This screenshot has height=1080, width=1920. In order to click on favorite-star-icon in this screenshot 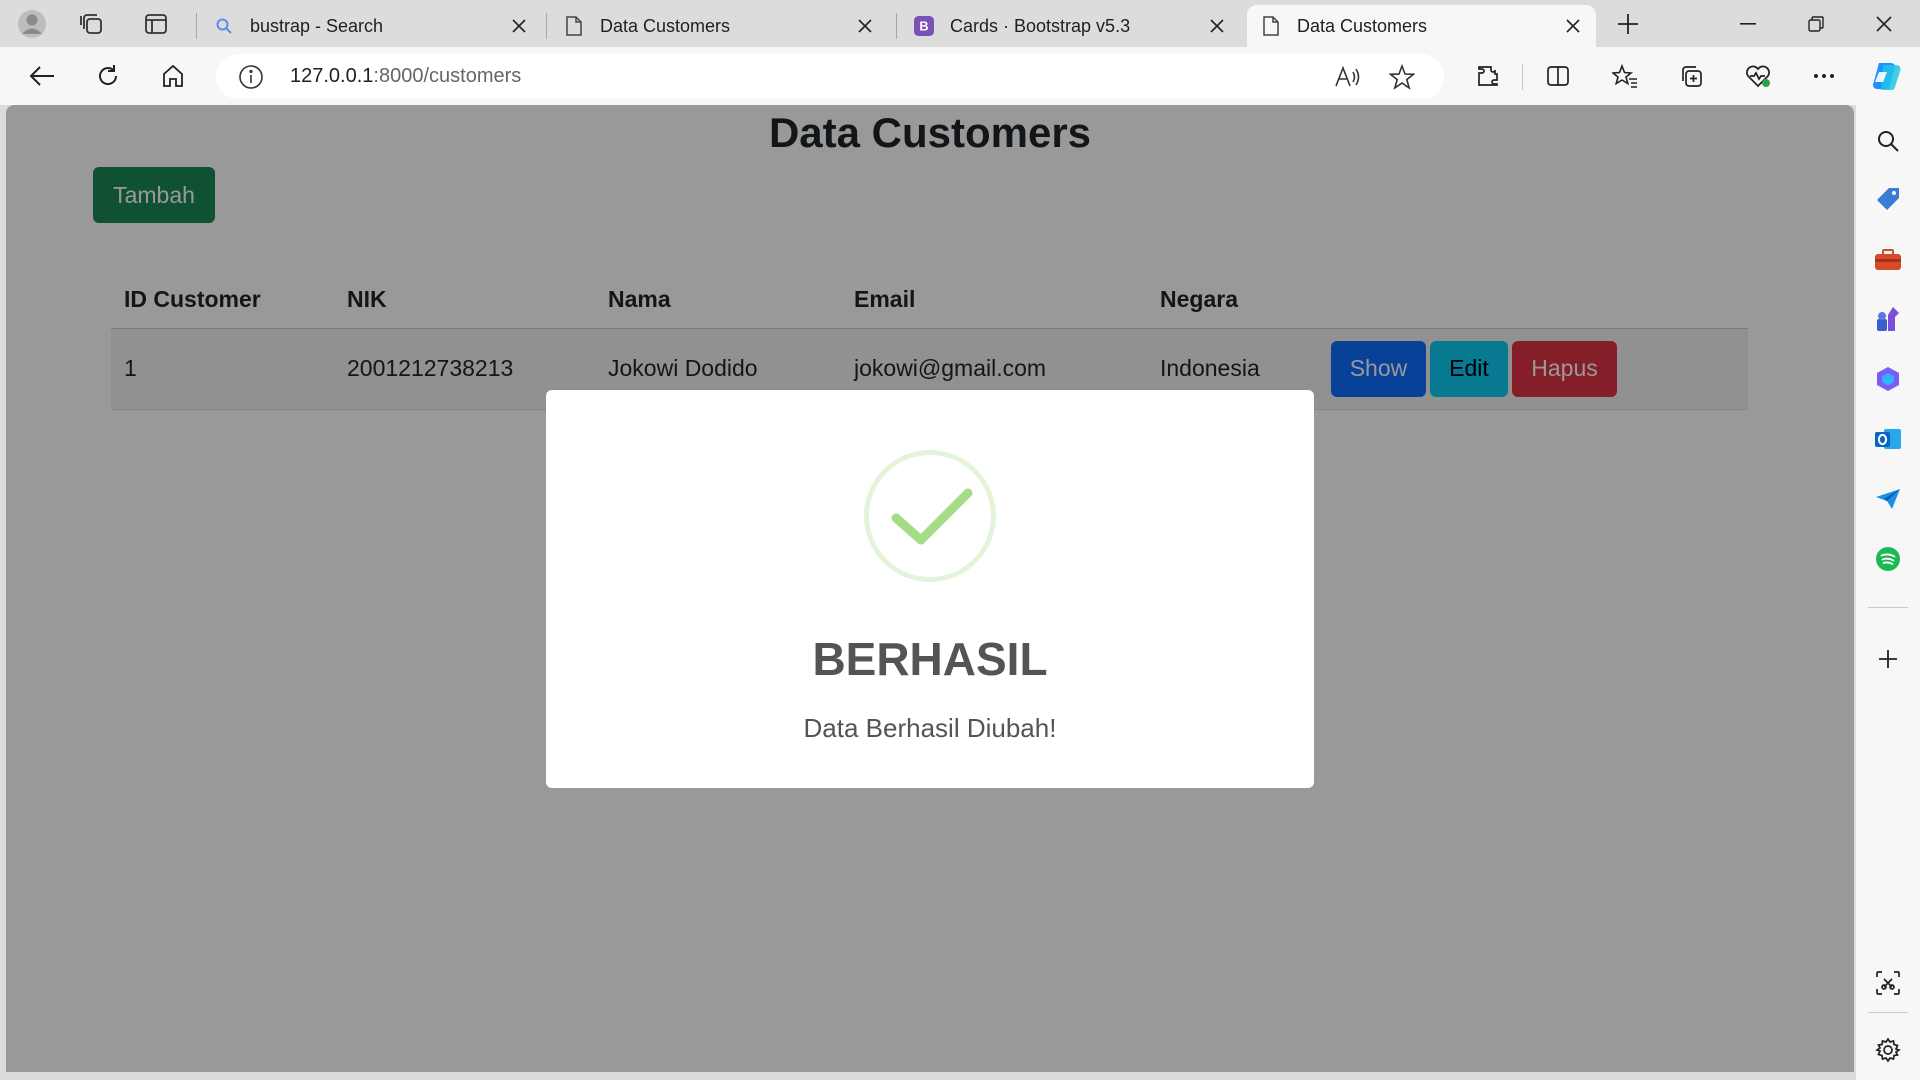, I will do `click(1402, 77)`.